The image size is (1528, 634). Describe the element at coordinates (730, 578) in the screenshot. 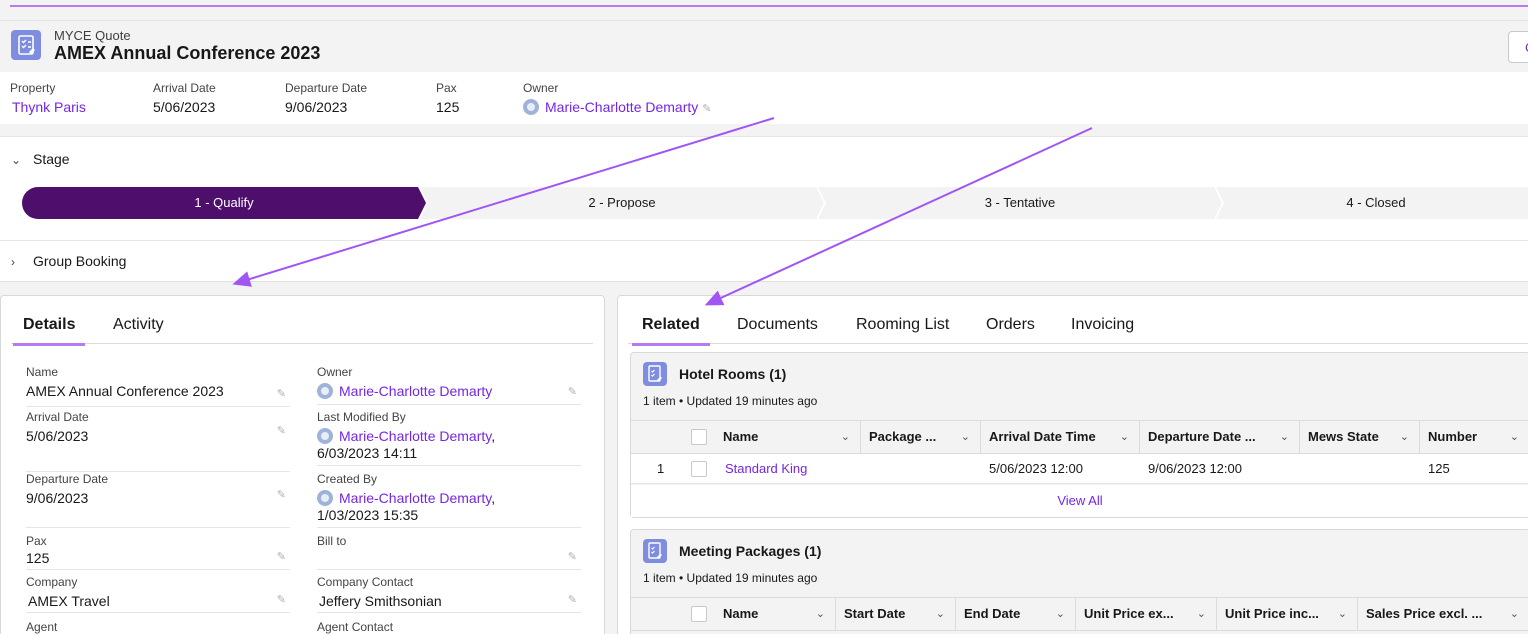

I see `related-list-meta: 1 item • Updated 19 minutes ago` at that location.